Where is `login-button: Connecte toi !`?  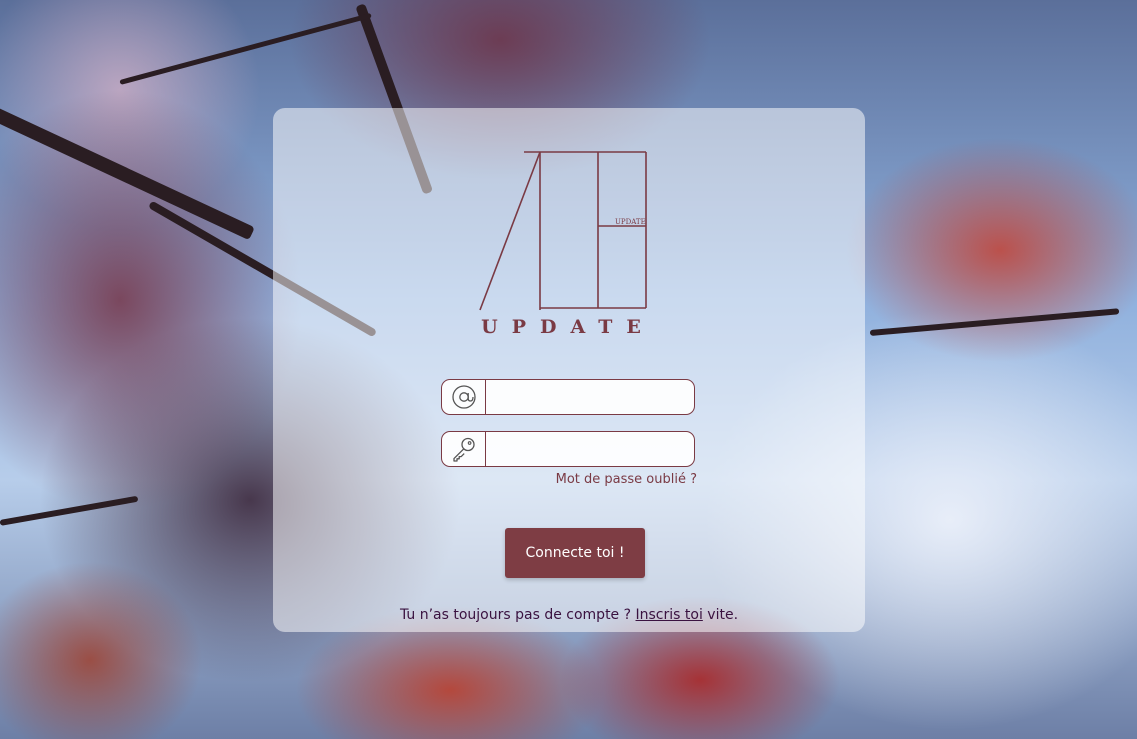 login-button: Connecte toi ! is located at coordinates (575, 553).